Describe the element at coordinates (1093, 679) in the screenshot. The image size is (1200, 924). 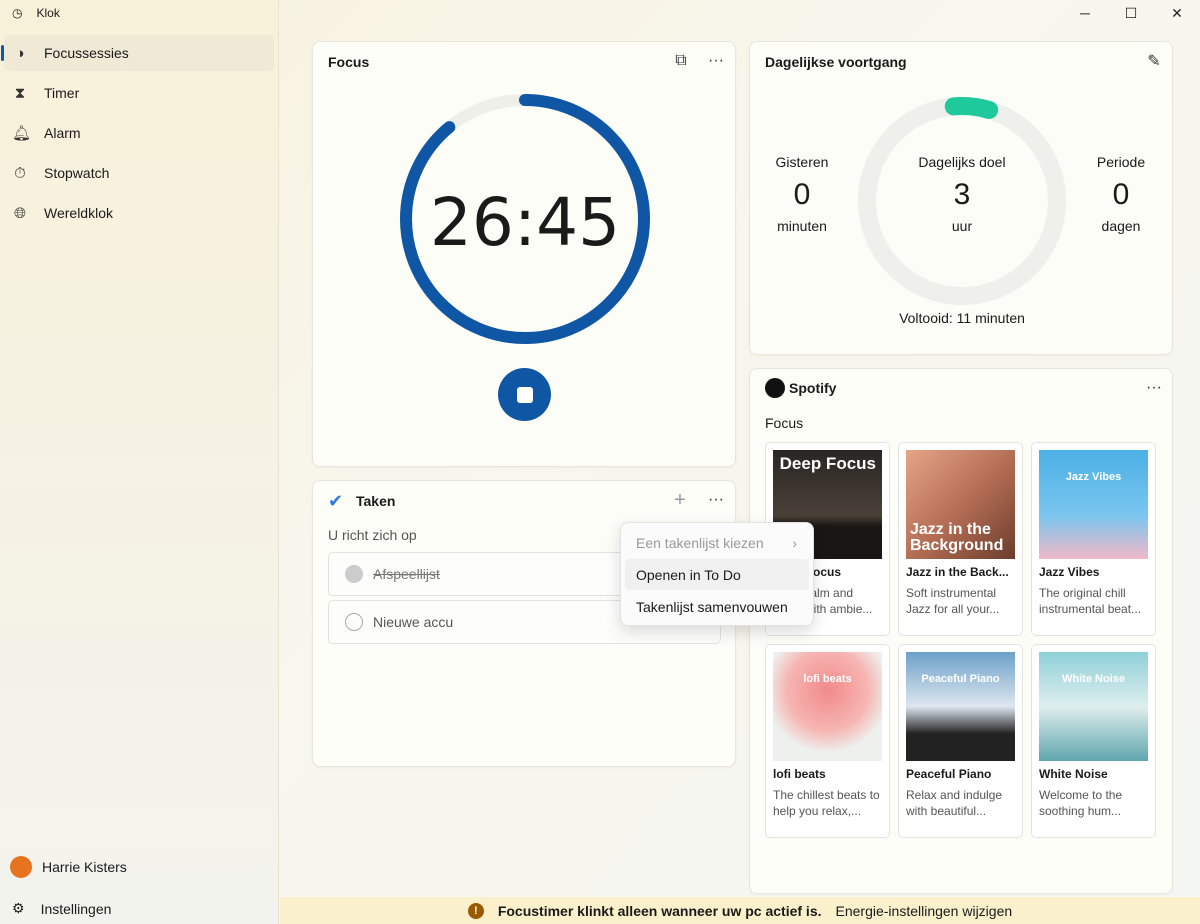
I see `cover-text: White Noise` at that location.